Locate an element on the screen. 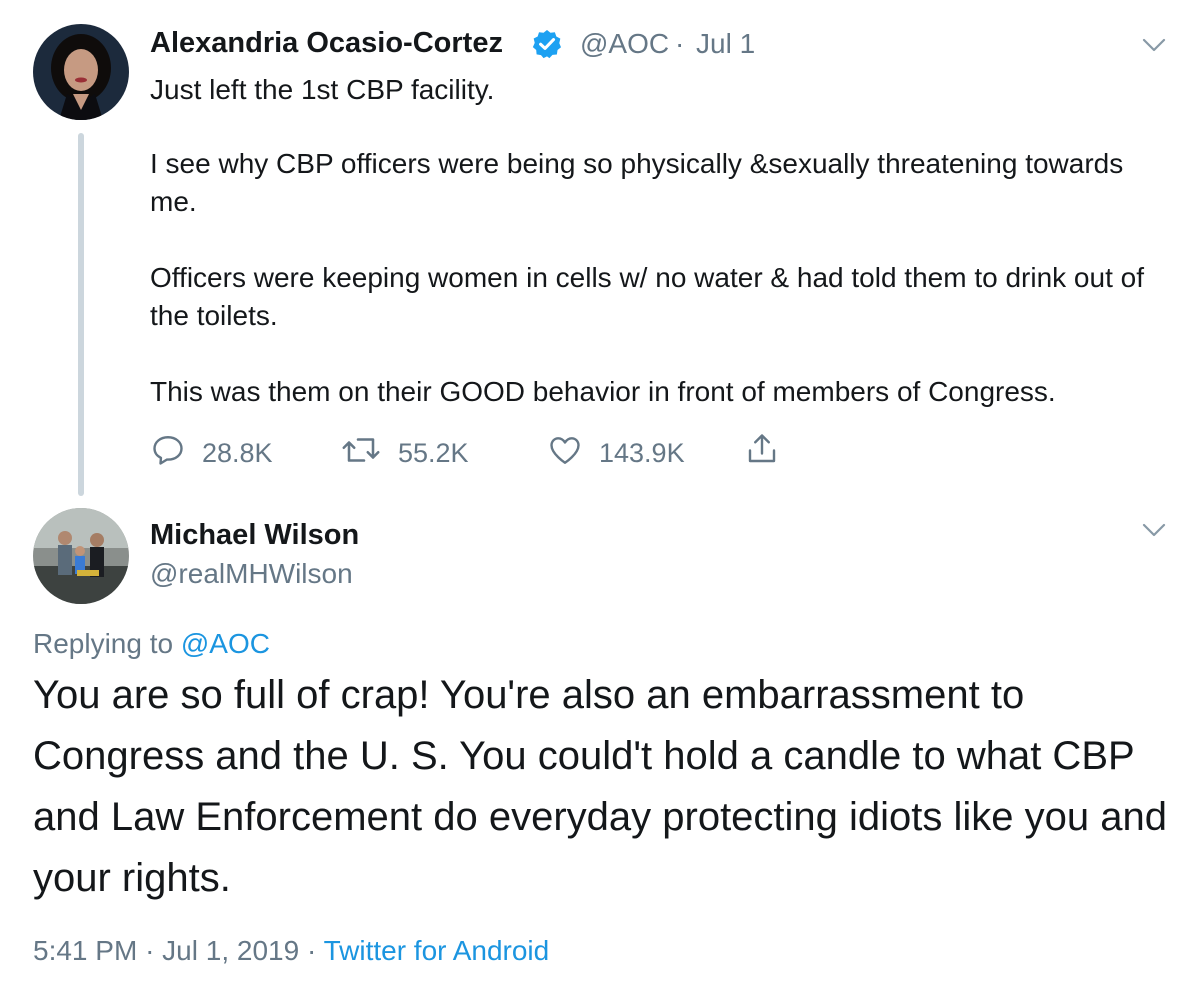 The image size is (1198, 1002). like-action: 143.9K is located at coordinates (616, 453).